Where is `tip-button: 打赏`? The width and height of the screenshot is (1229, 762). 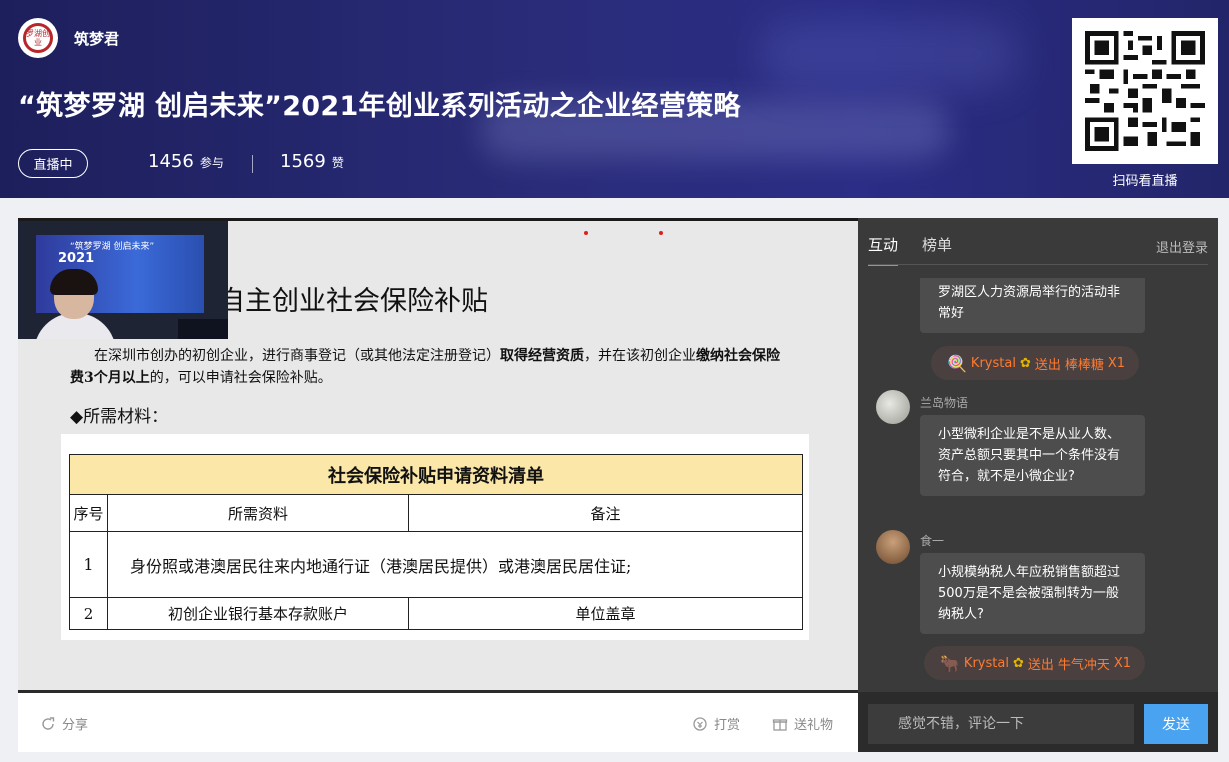
tip-button: 打赏 is located at coordinates (716, 723).